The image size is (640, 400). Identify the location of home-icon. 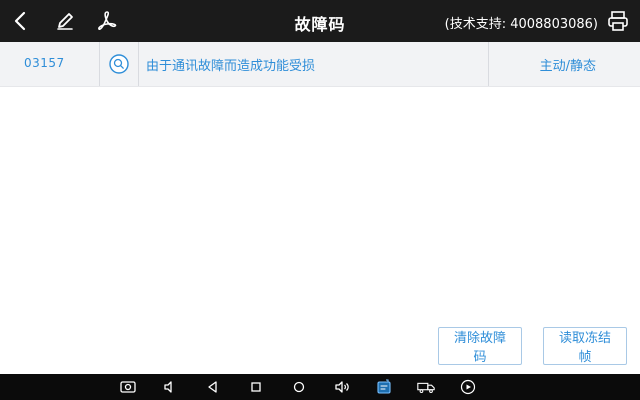
(299, 387).